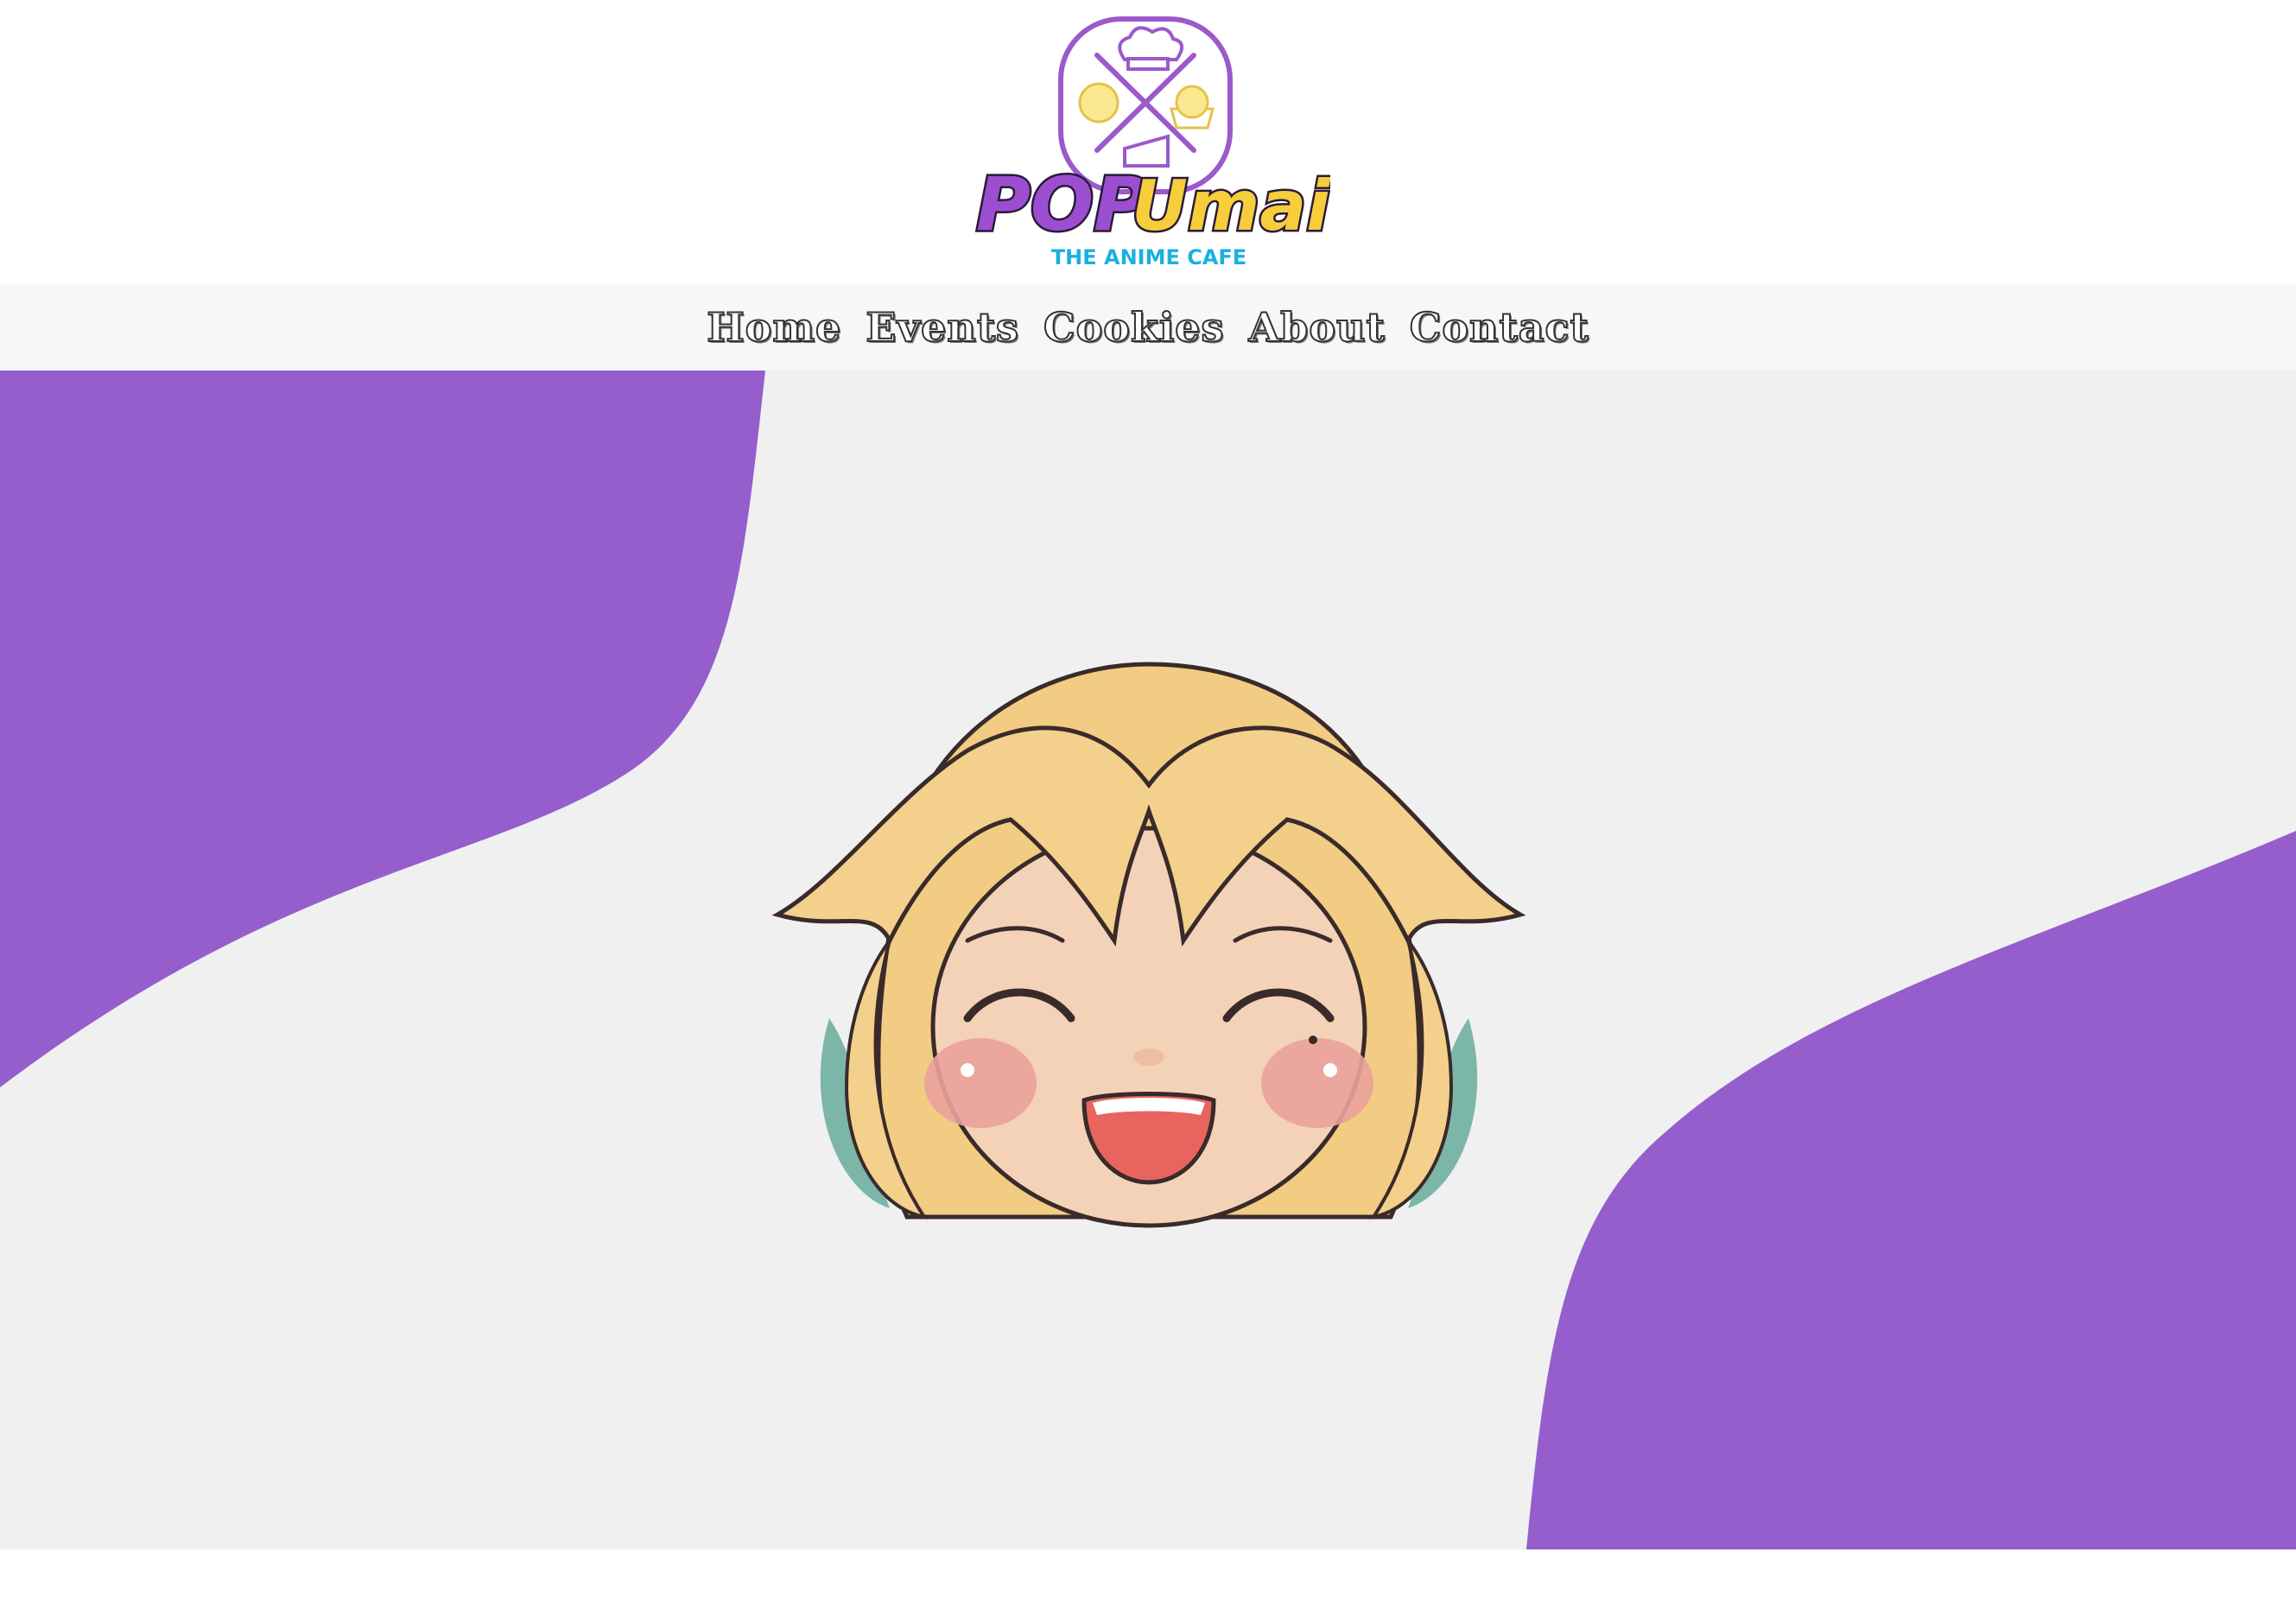  Describe the element at coordinates (1148, 1576) in the screenshot. I see `page-bottom-spacer` at that location.